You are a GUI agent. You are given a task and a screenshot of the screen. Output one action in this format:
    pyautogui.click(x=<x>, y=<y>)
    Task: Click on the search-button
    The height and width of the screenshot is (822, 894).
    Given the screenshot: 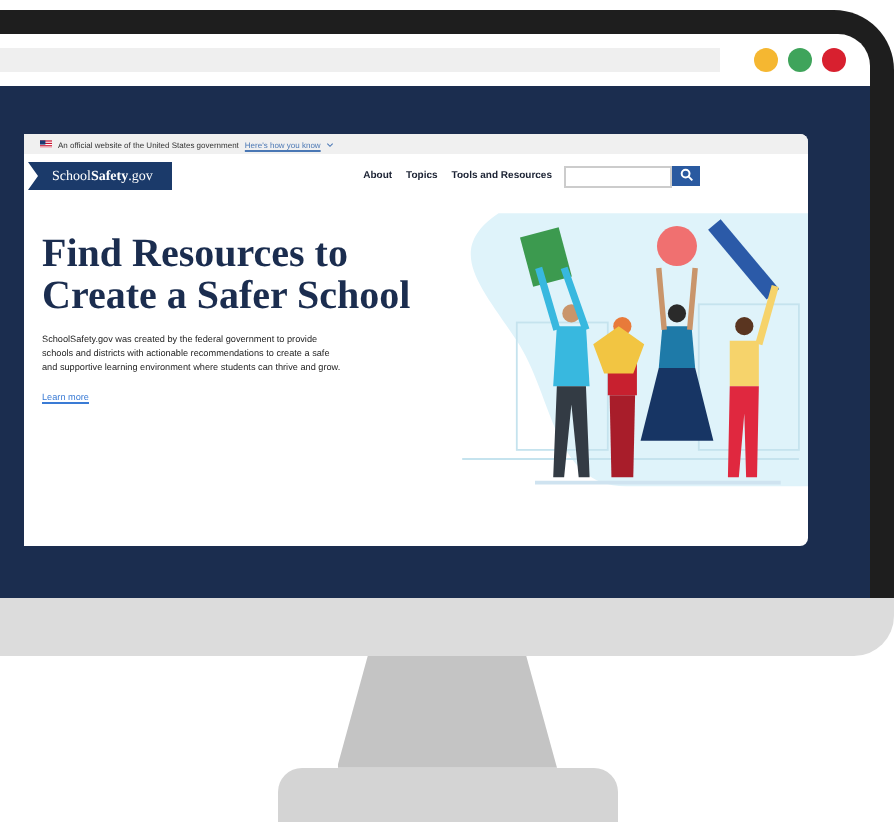 What is the action you would take?
    pyautogui.click(x=686, y=175)
    